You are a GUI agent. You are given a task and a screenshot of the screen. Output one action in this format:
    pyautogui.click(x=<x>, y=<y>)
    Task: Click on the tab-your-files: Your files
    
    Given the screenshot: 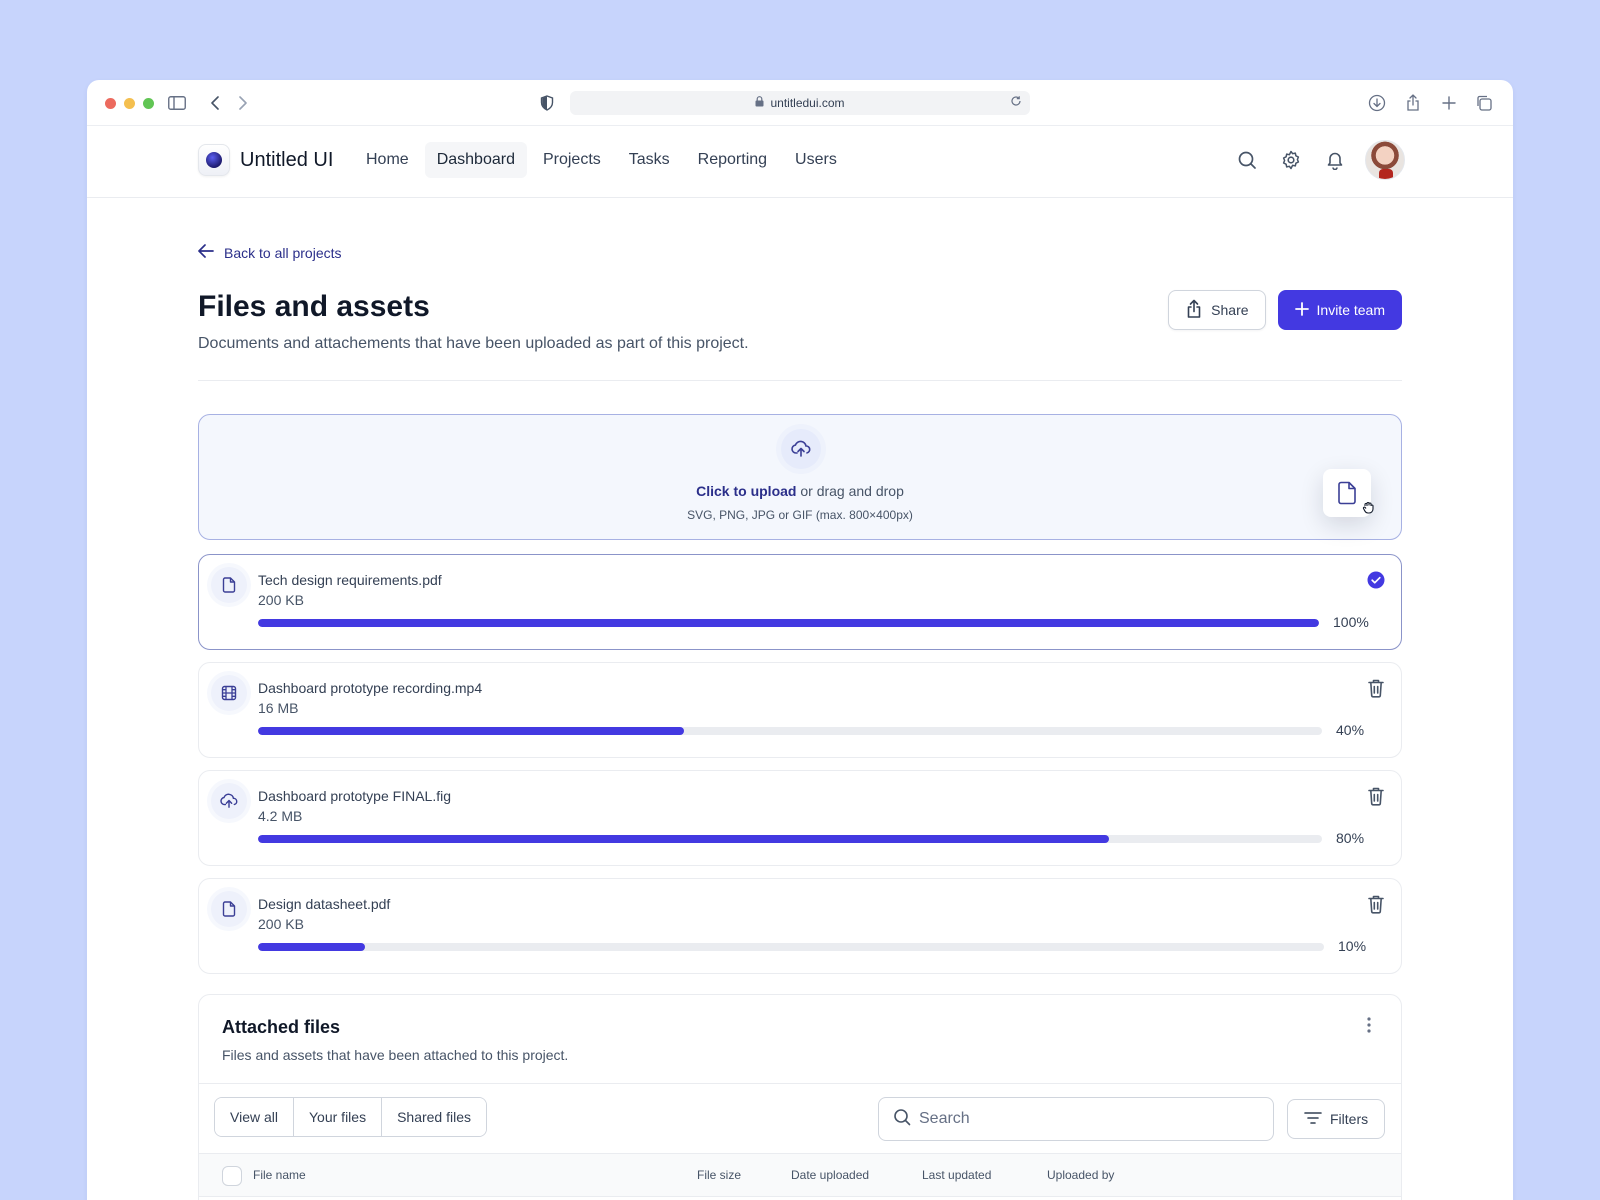 What is the action you would take?
    pyautogui.click(x=338, y=1117)
    